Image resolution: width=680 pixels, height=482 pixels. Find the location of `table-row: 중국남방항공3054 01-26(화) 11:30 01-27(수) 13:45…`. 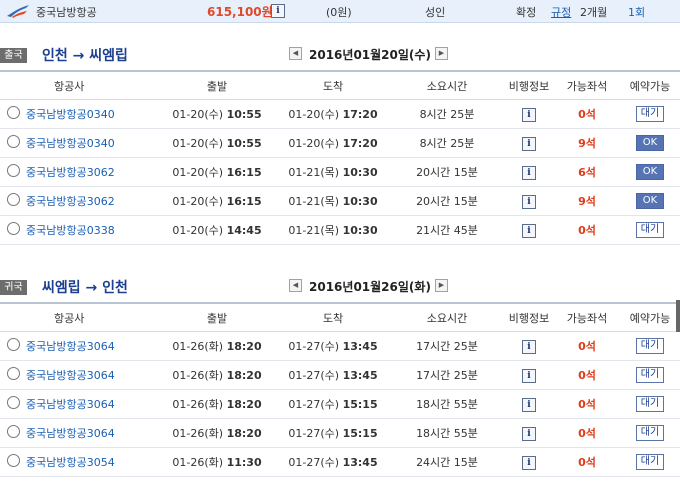

table-row: 중국남방항공3054 01-26(화) 11:30 01-27(수) 13:45… is located at coordinates (340, 462).